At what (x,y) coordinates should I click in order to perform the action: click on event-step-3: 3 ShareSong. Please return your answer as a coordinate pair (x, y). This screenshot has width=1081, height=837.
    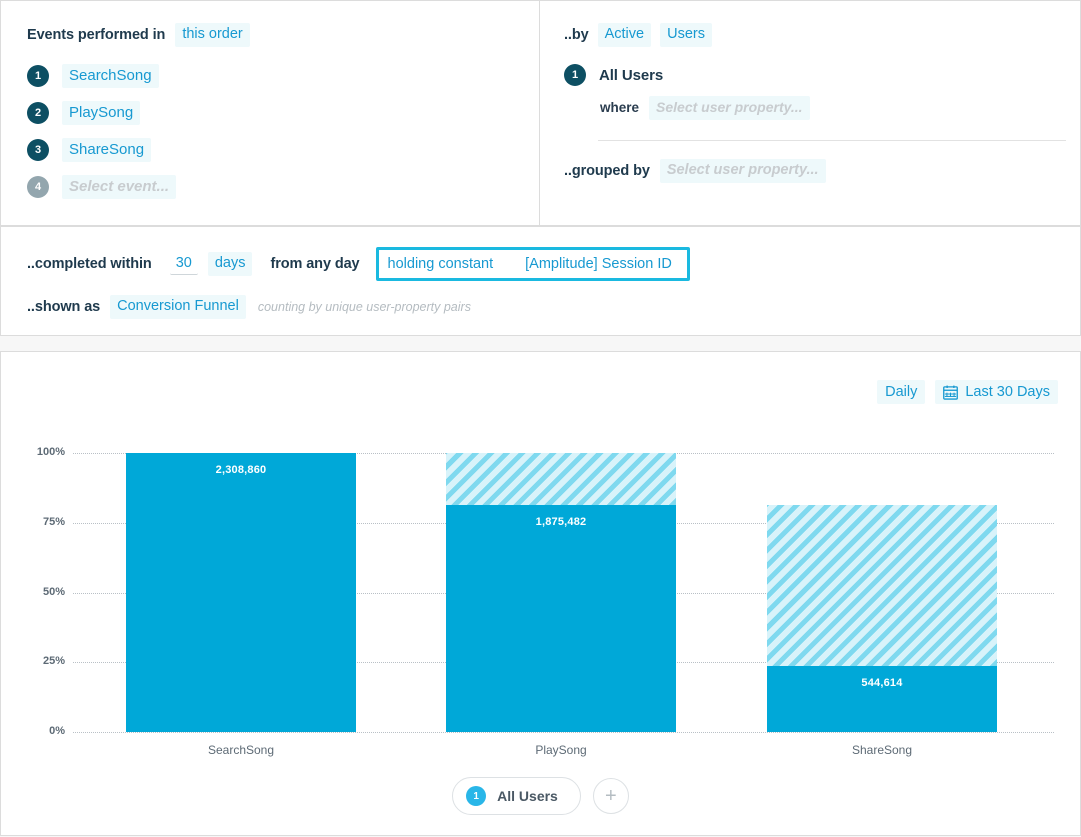
    Looking at the image, I should click on (283, 150).